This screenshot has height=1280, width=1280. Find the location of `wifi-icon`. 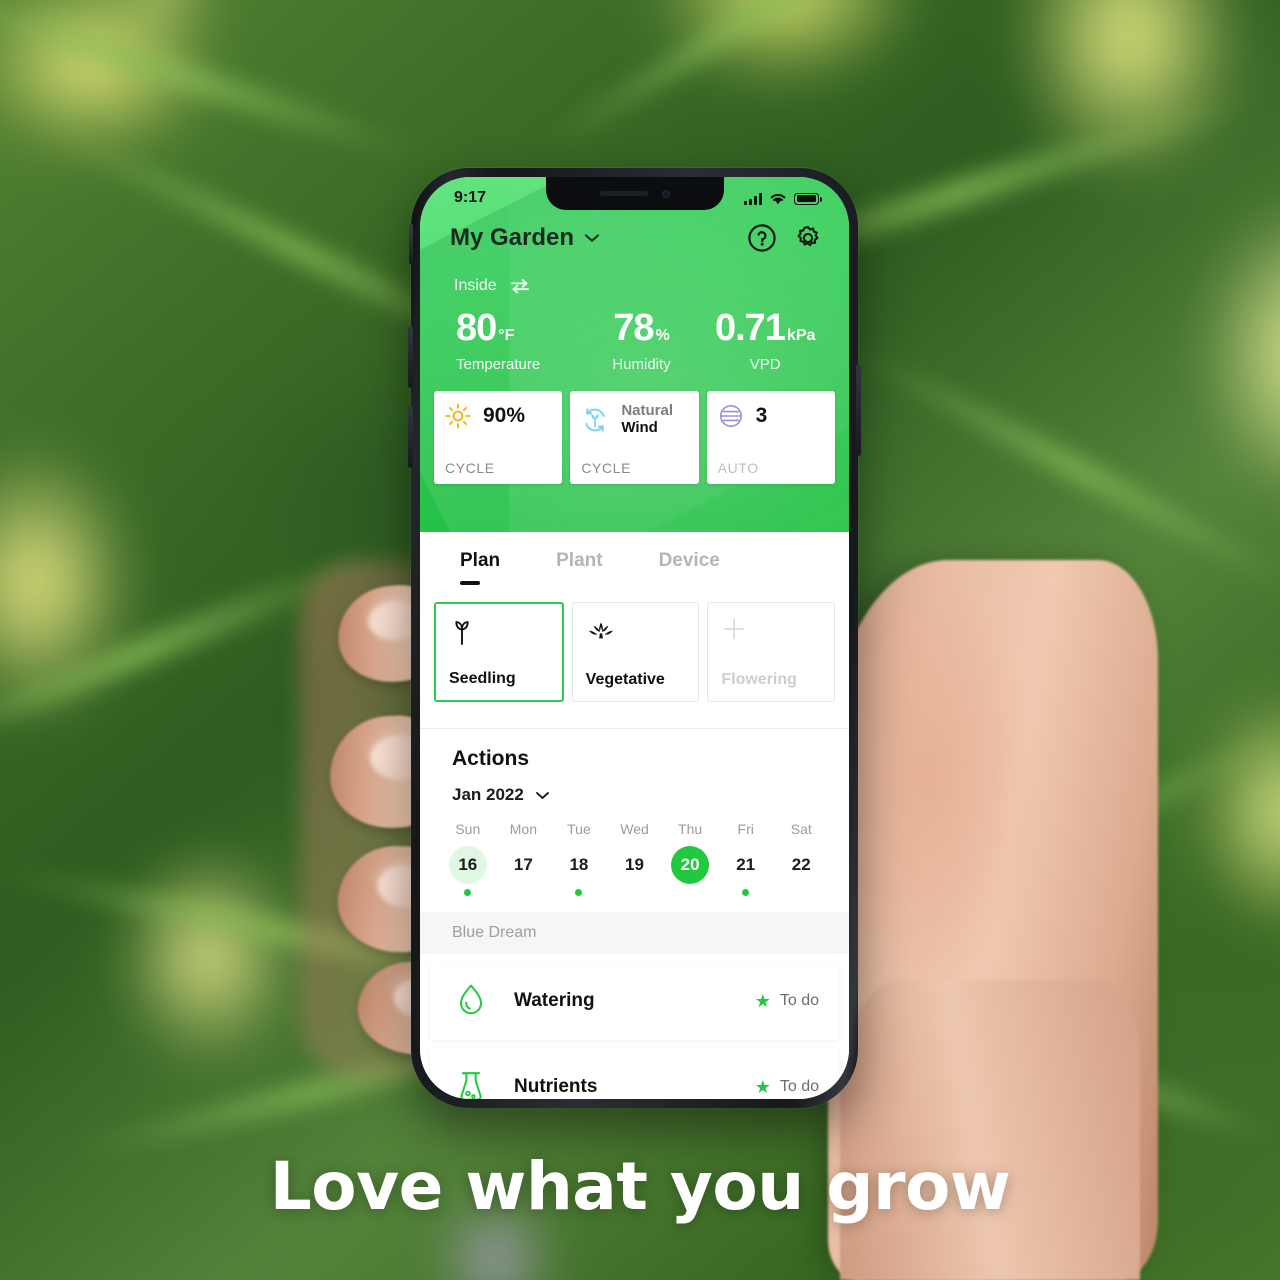

wifi-icon is located at coordinates (778, 198).